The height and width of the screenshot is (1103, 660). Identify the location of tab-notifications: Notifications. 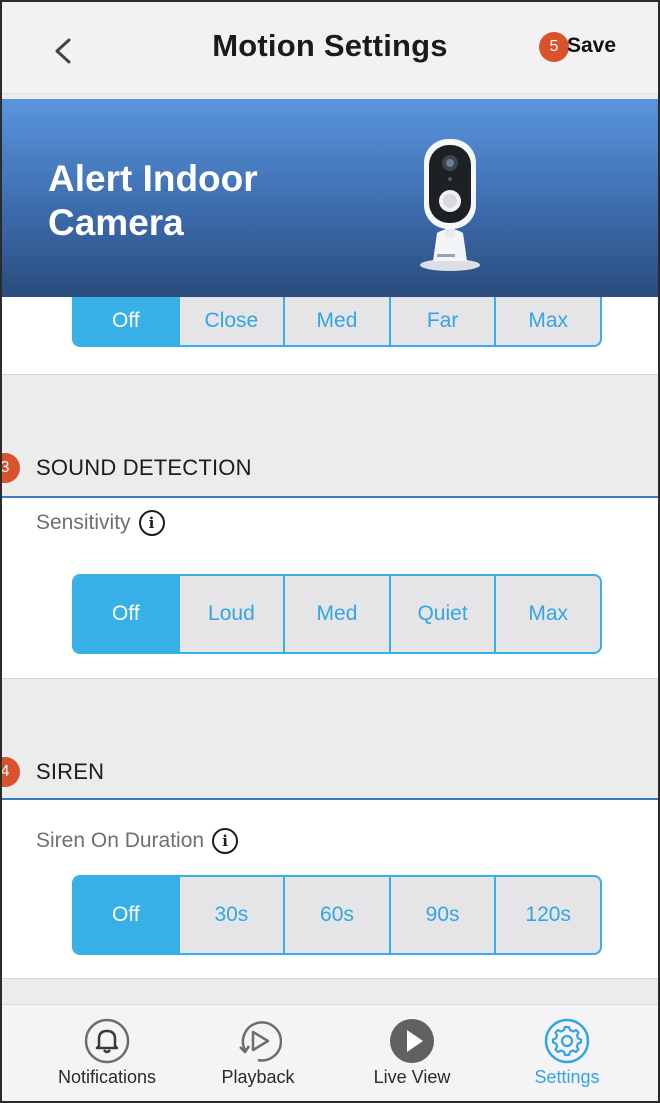
(107, 1053).